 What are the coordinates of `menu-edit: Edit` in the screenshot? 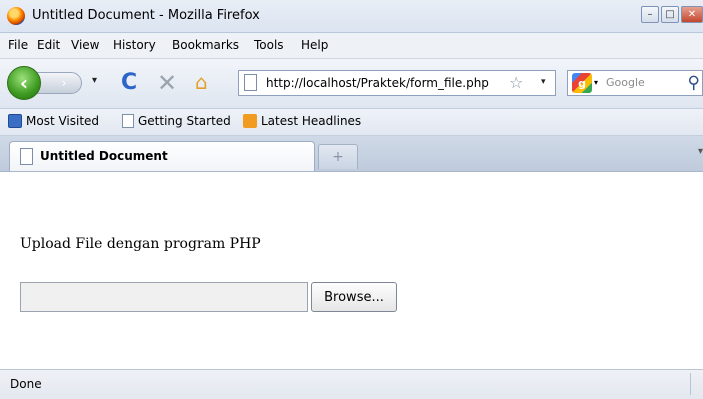 It's located at (48, 45).